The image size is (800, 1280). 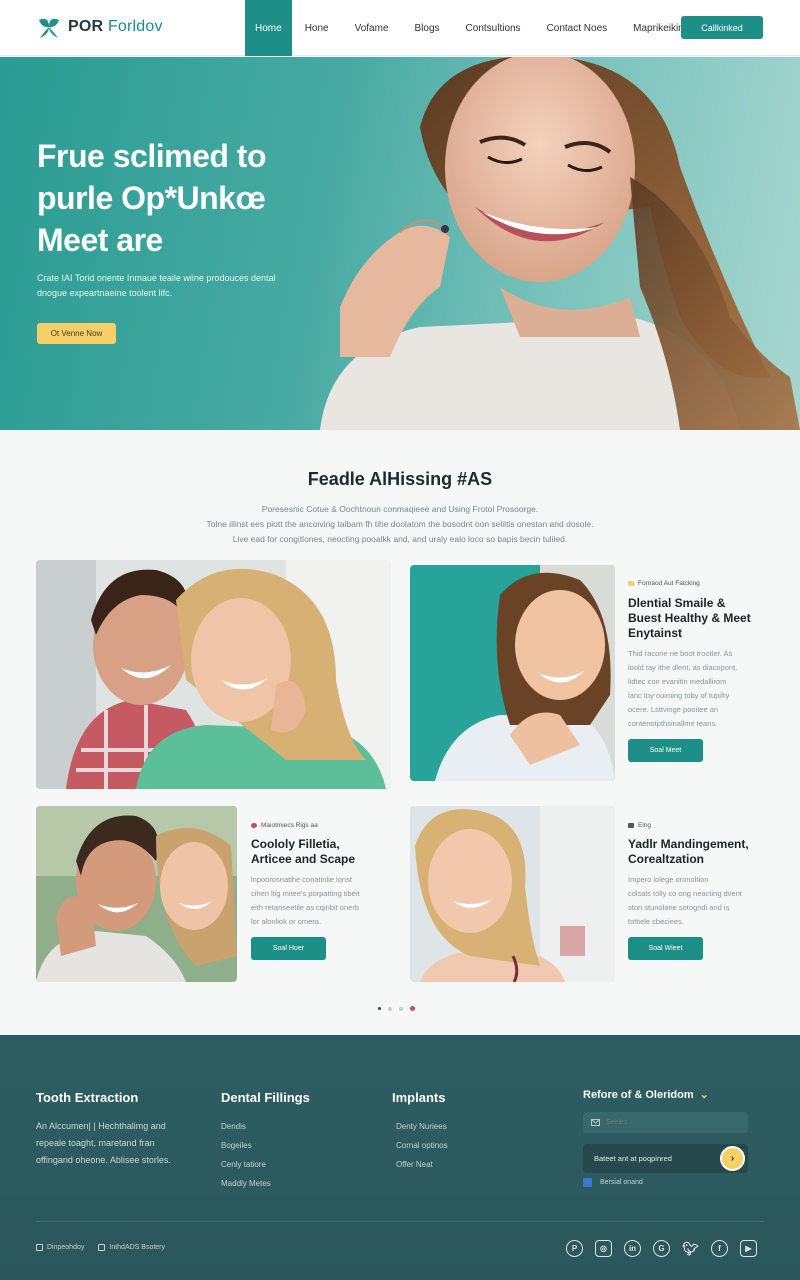 I want to click on newsletter-title-label: Refore of & Oleridom, so click(x=638, y=1094).